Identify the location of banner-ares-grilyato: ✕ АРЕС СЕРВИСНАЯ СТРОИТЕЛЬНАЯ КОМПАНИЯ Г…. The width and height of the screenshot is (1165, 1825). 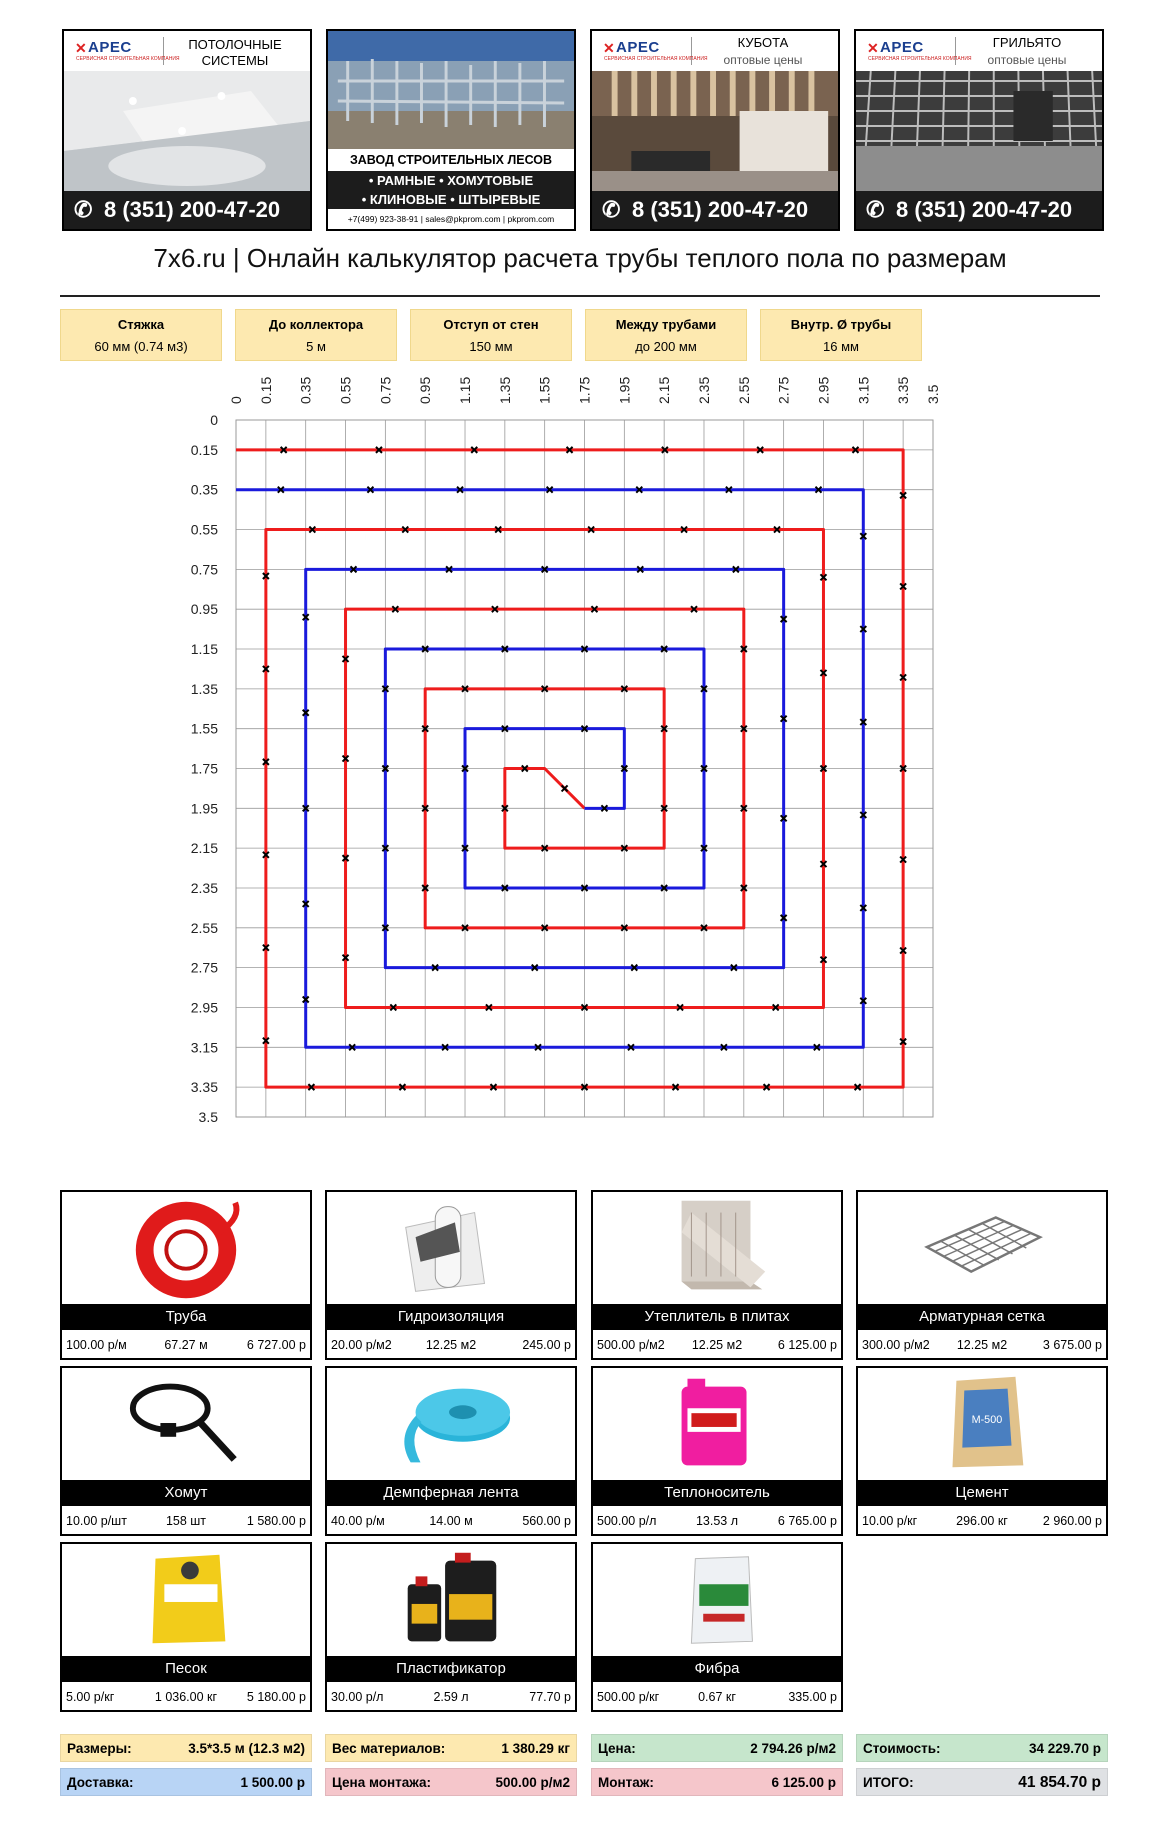
(979, 130).